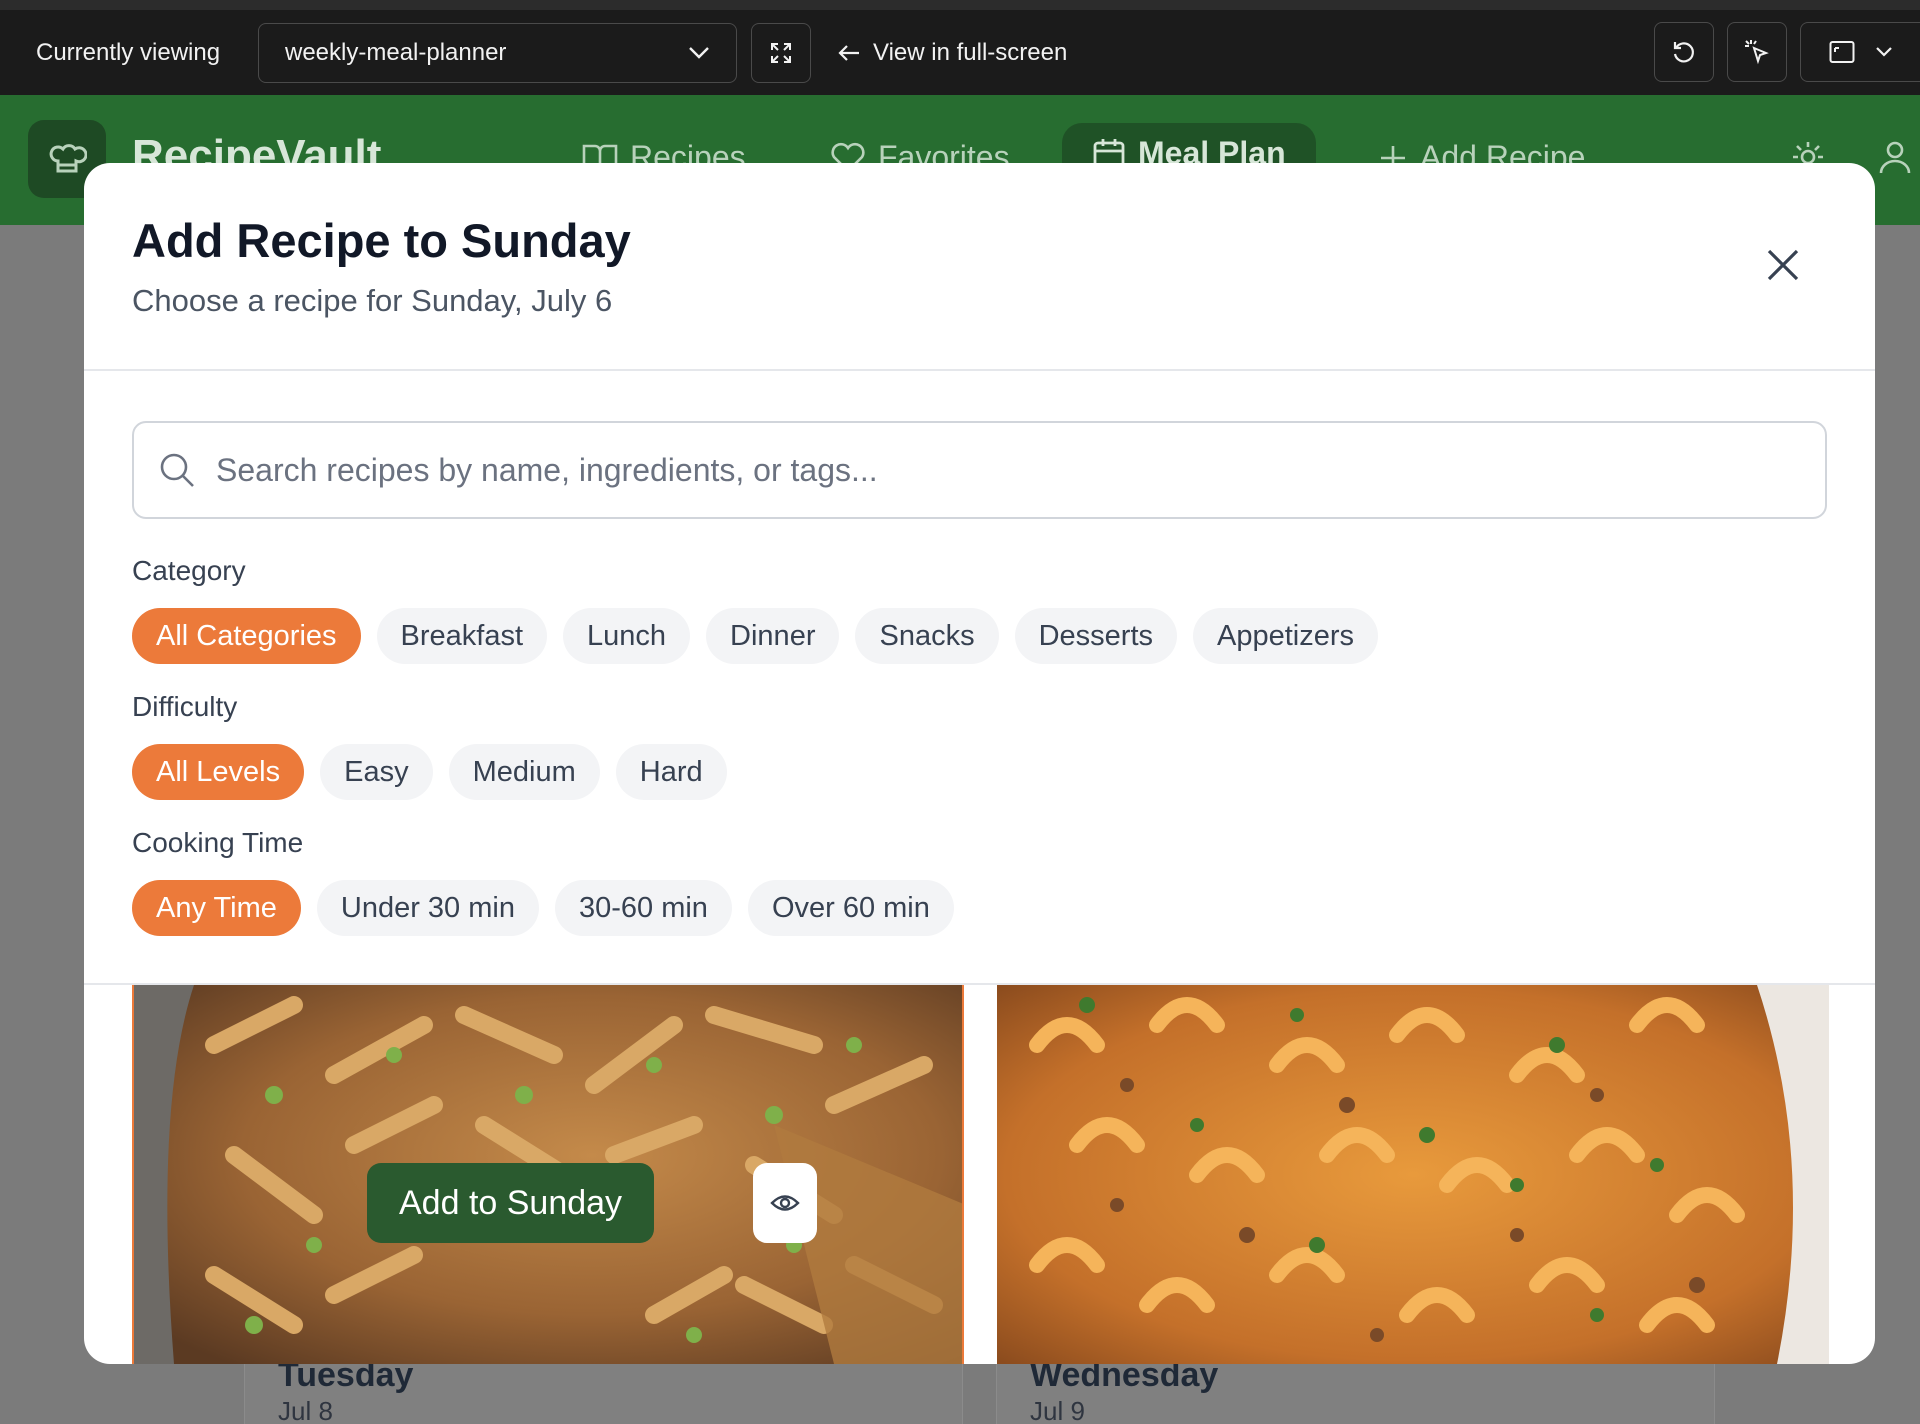  Describe the element at coordinates (996, 470) in the screenshot. I see `search-input` at that location.